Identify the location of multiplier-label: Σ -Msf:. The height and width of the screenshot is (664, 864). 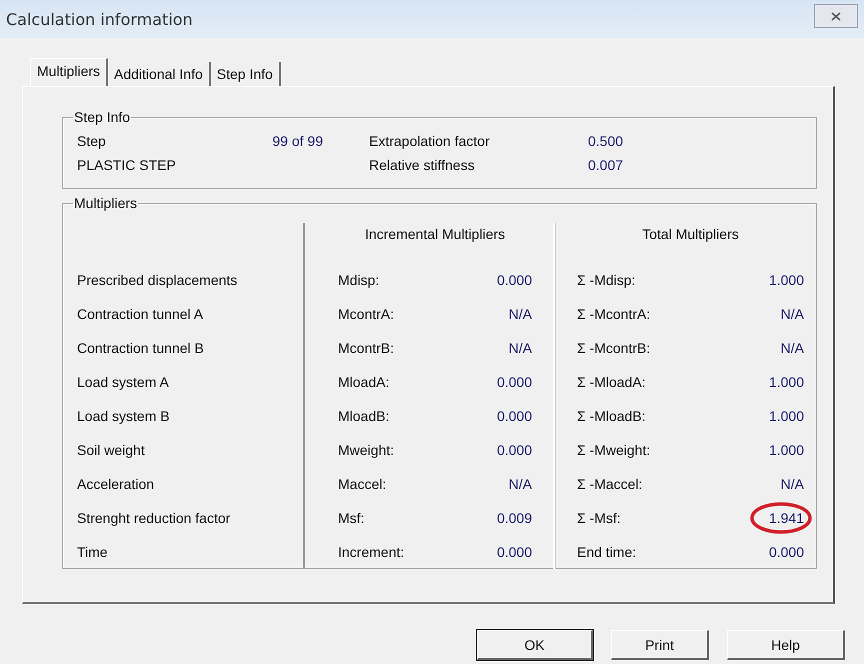
(599, 518).